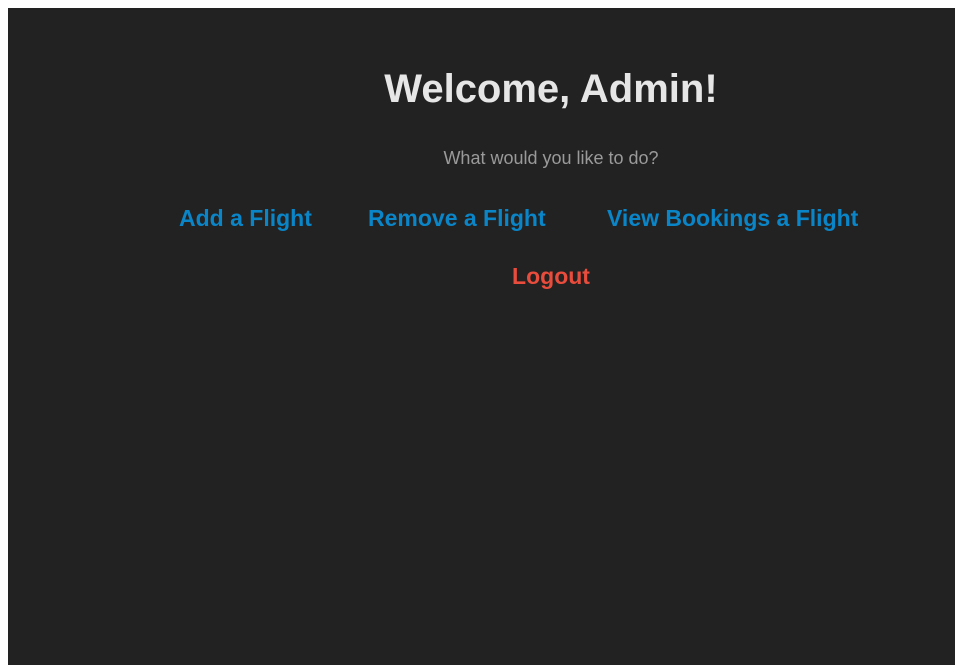  I want to click on add-flight-link: Add a Flight, so click(245, 218).